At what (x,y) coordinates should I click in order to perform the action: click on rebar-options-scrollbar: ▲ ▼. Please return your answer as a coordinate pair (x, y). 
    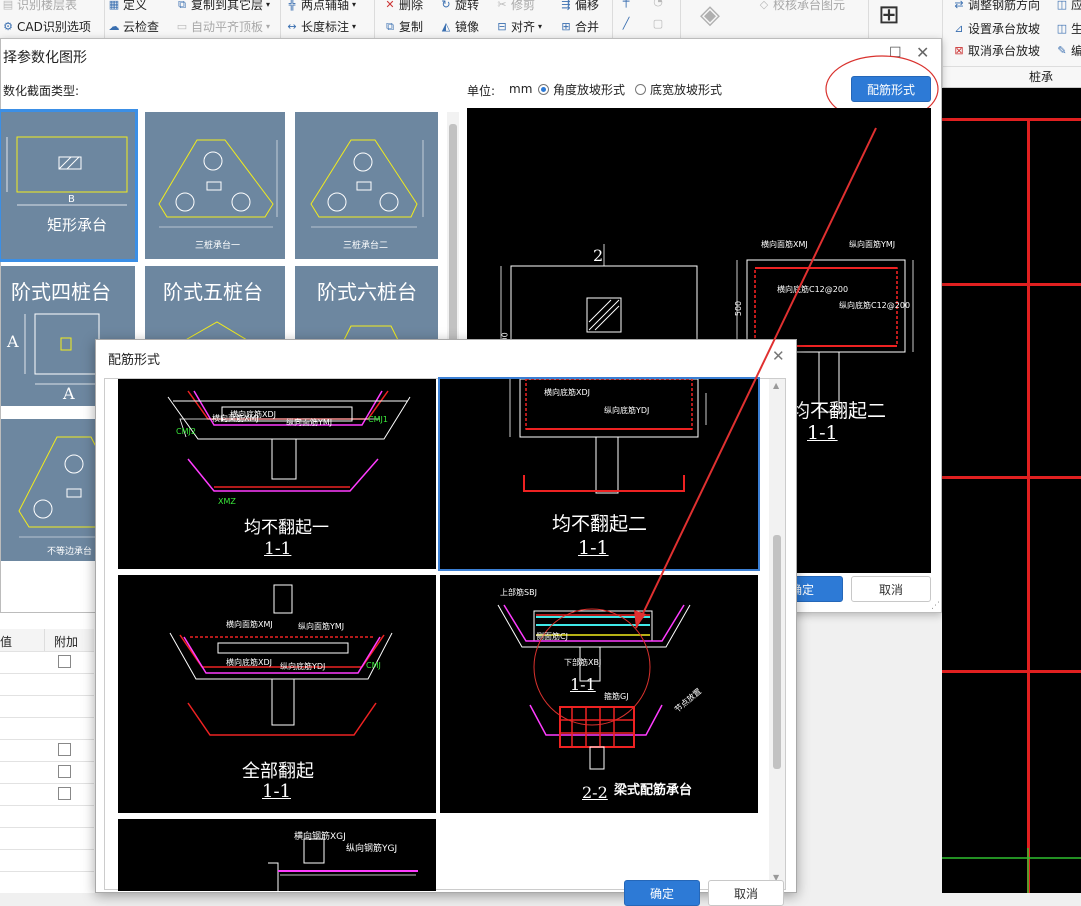
    Looking at the image, I should click on (777, 634).